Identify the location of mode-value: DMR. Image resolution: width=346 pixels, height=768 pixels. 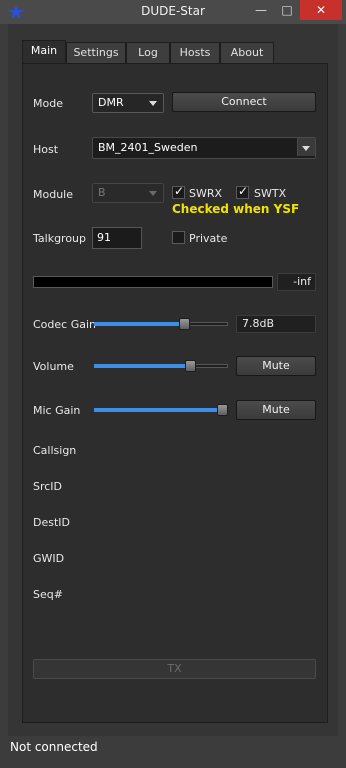
(111, 102).